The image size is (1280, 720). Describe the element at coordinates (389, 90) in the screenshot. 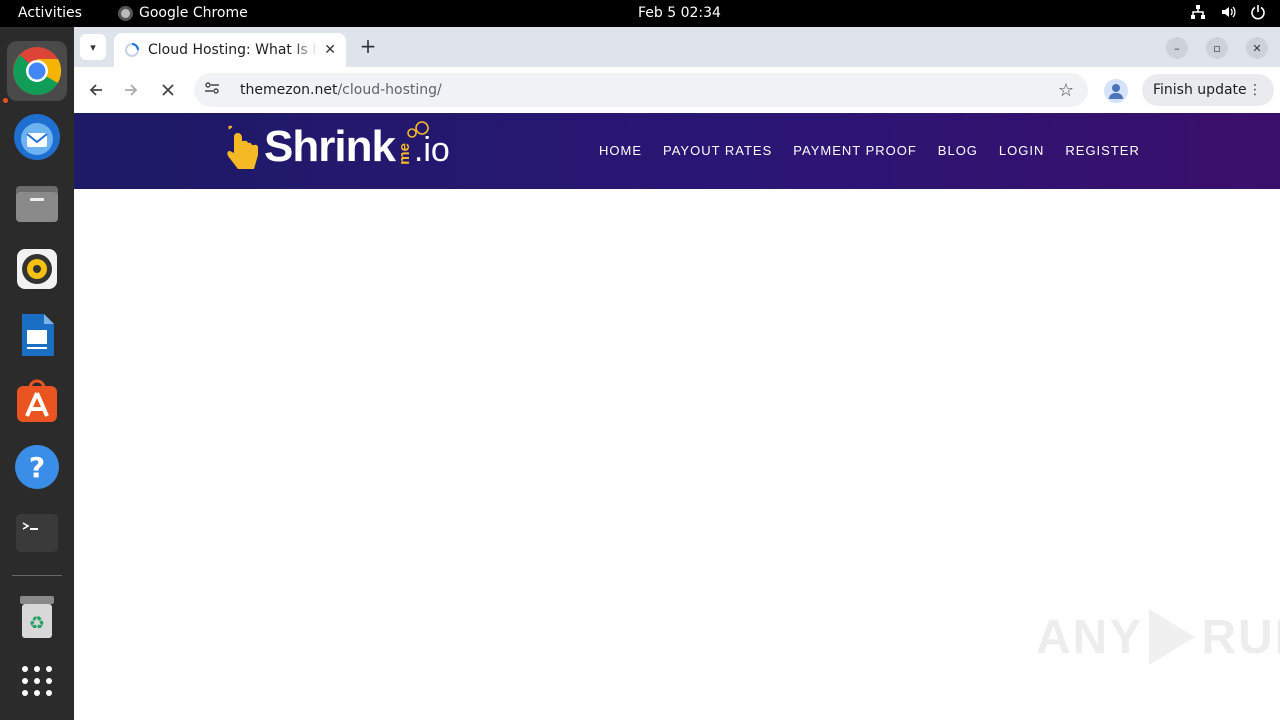

I see `url-path: /cloud-hosting/` at that location.